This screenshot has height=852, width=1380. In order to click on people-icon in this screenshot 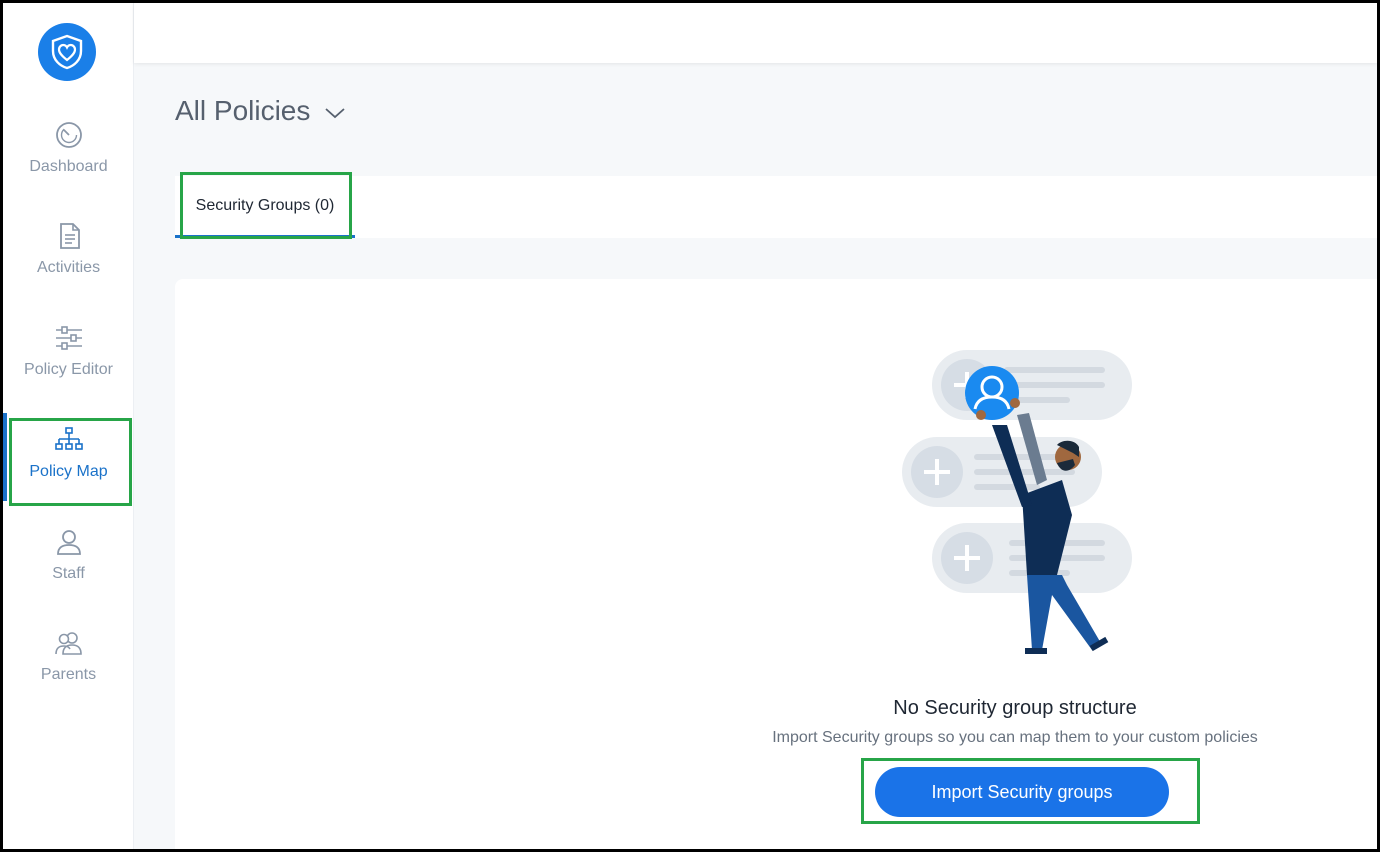, I will do `click(69, 643)`.